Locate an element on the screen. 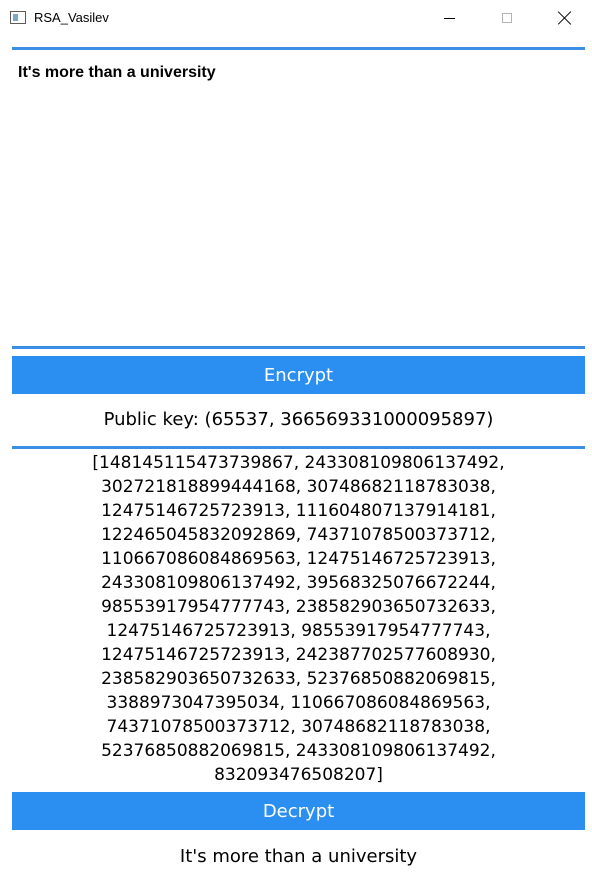  minimize-icon is located at coordinates (449, 18).